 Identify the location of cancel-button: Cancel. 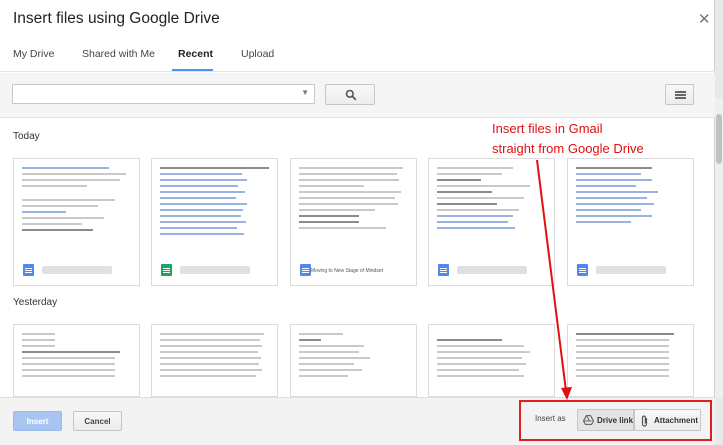
(97, 421).